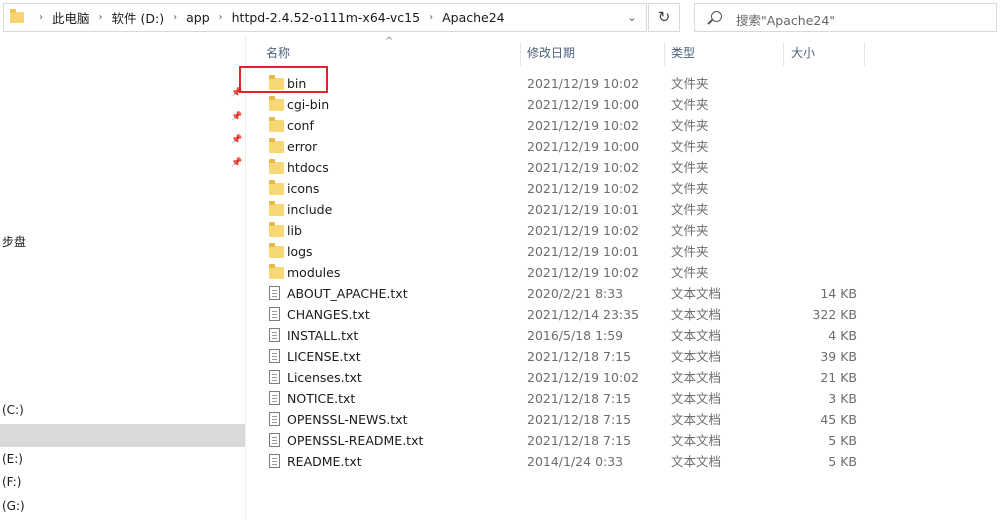  What do you see at coordinates (122, 410) in the screenshot?
I see `nav-item-drive-c: (C:)` at bounding box center [122, 410].